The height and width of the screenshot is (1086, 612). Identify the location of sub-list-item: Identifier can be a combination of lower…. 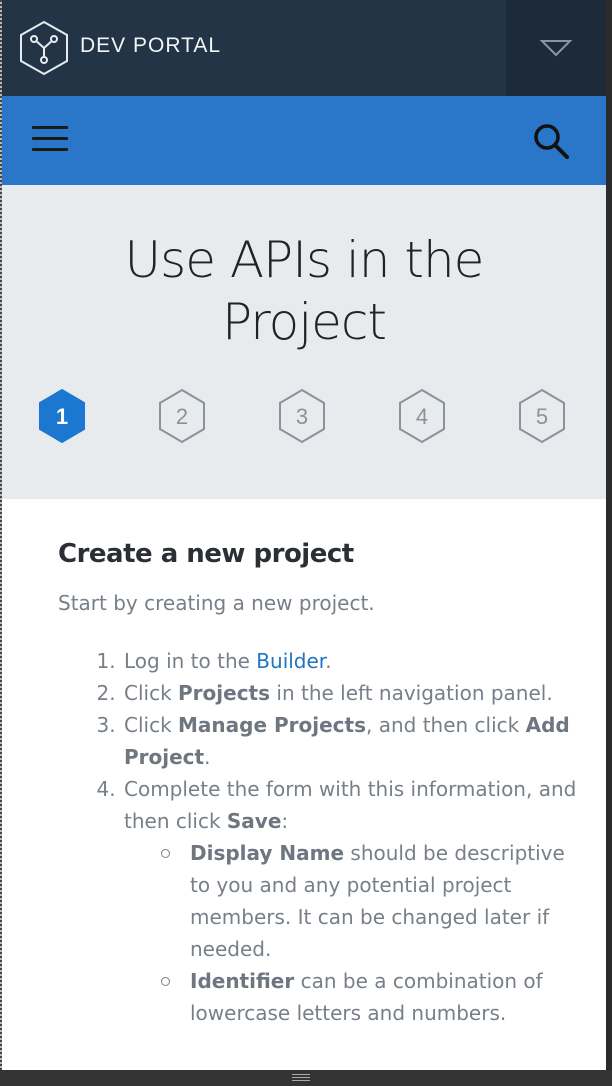
(371, 997).